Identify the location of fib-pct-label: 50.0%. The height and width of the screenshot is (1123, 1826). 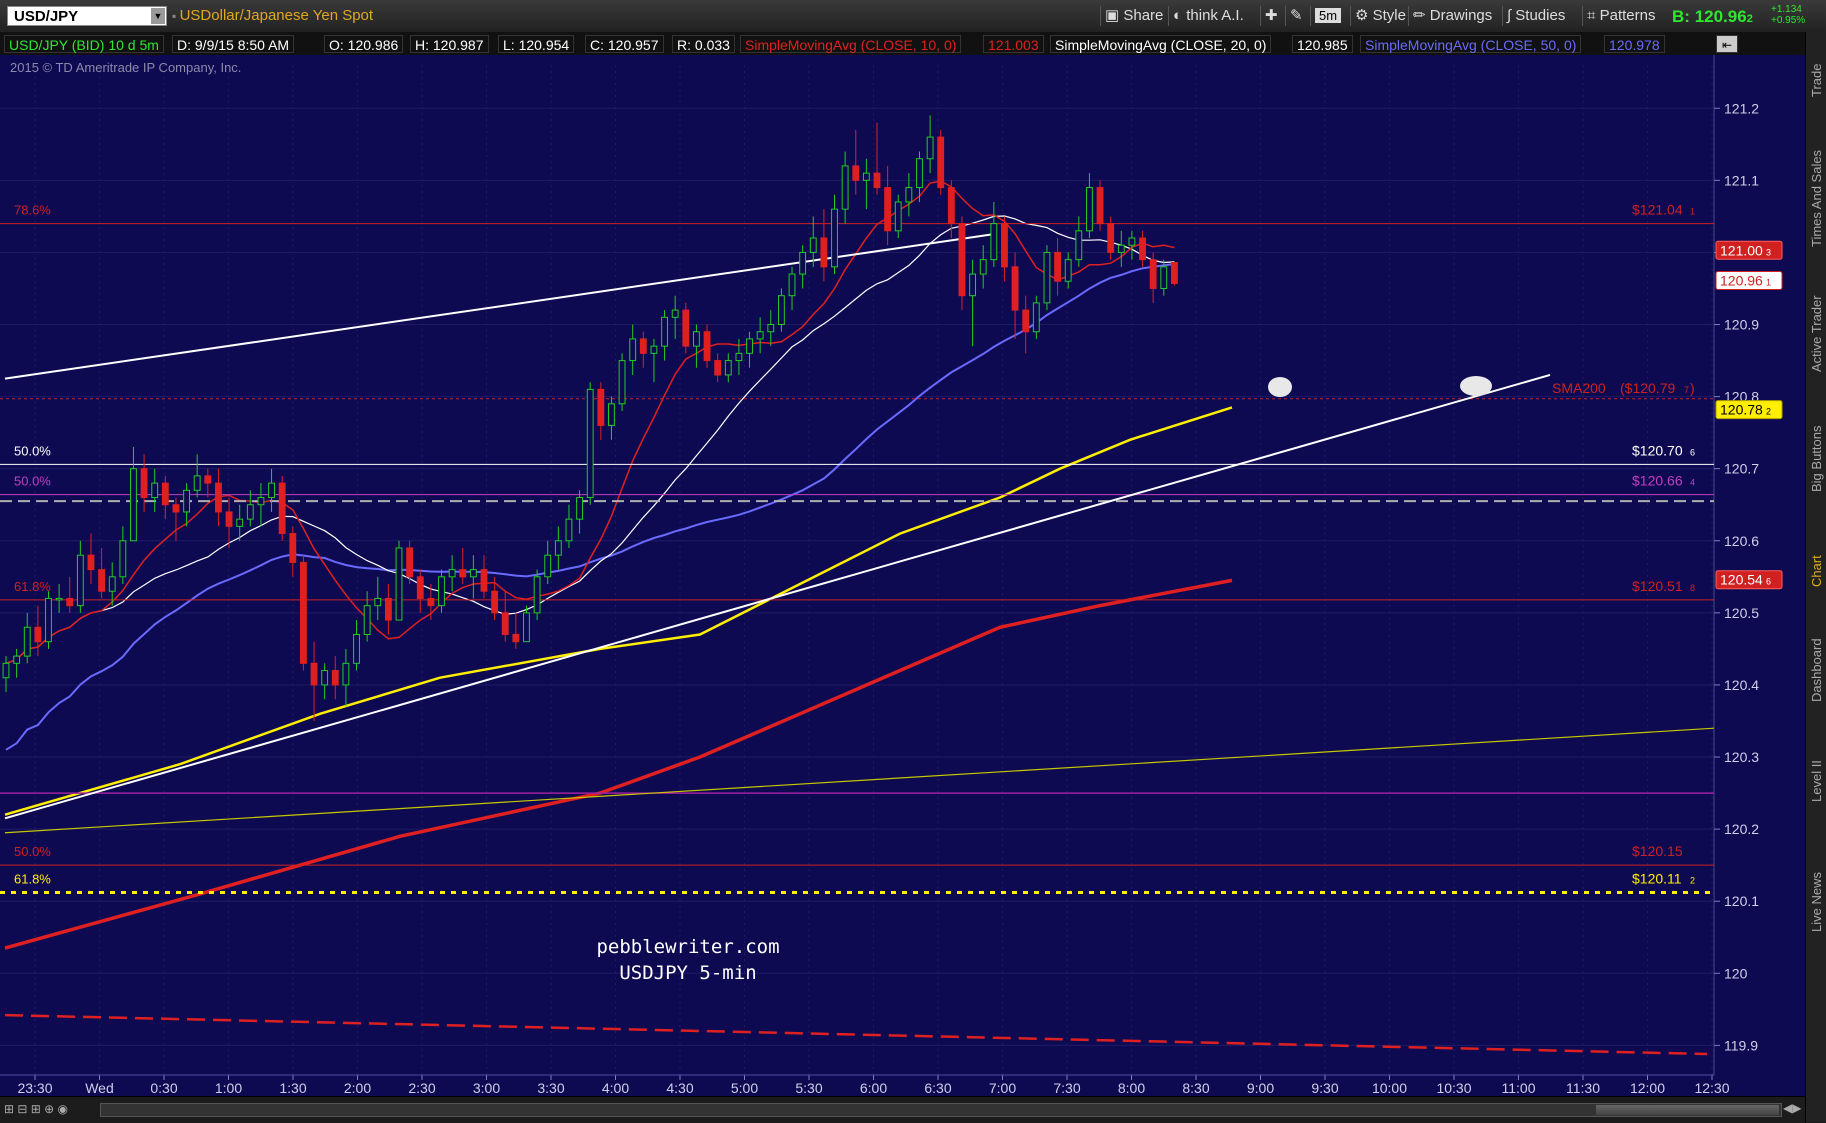
(32, 851).